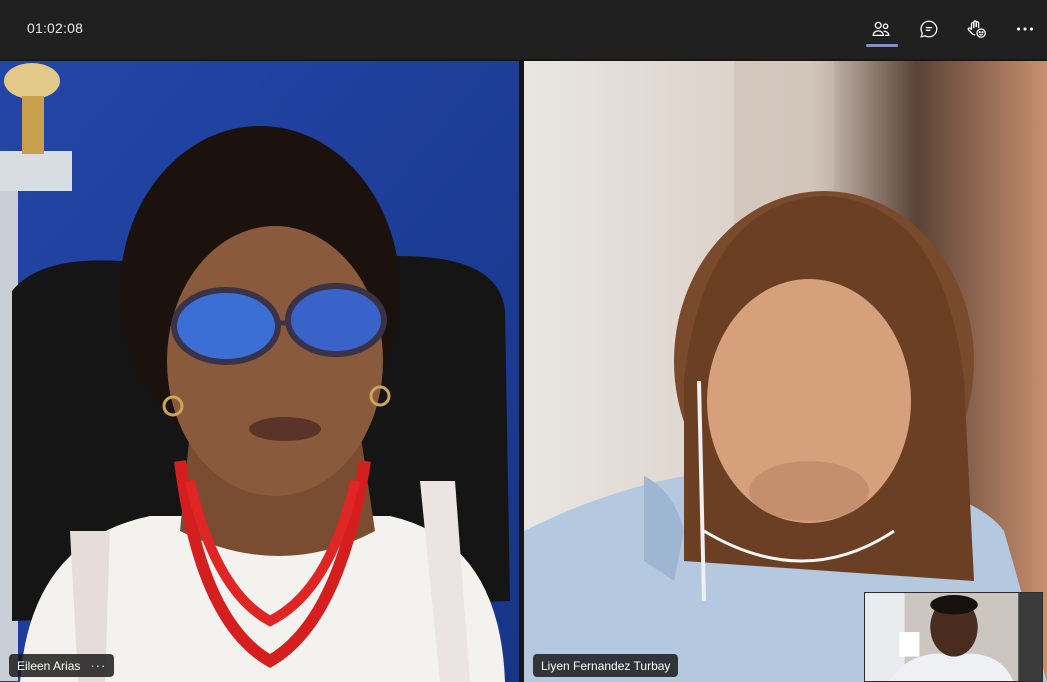  What do you see at coordinates (55, 28) in the screenshot?
I see `meeting-timer: 01:02:08` at bounding box center [55, 28].